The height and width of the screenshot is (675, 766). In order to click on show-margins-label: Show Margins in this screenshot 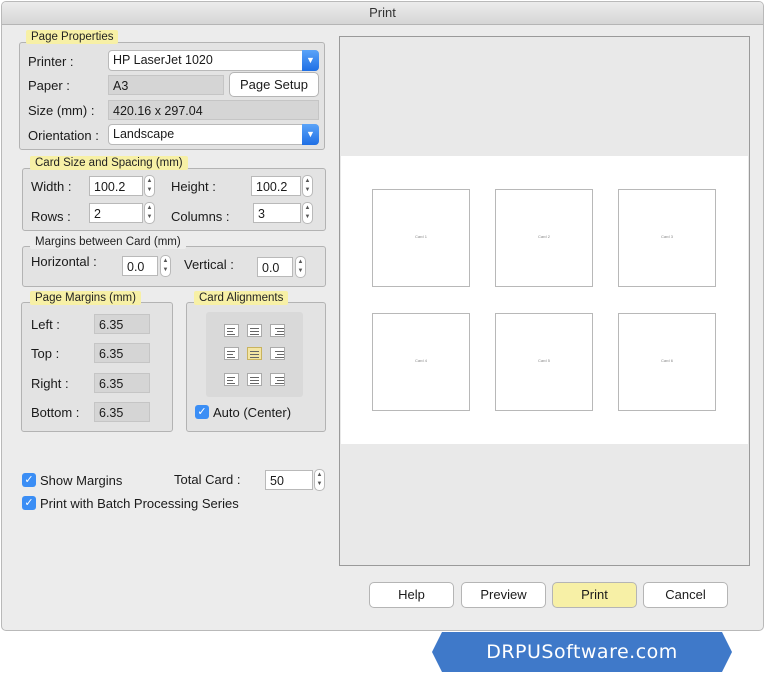, I will do `click(81, 480)`.